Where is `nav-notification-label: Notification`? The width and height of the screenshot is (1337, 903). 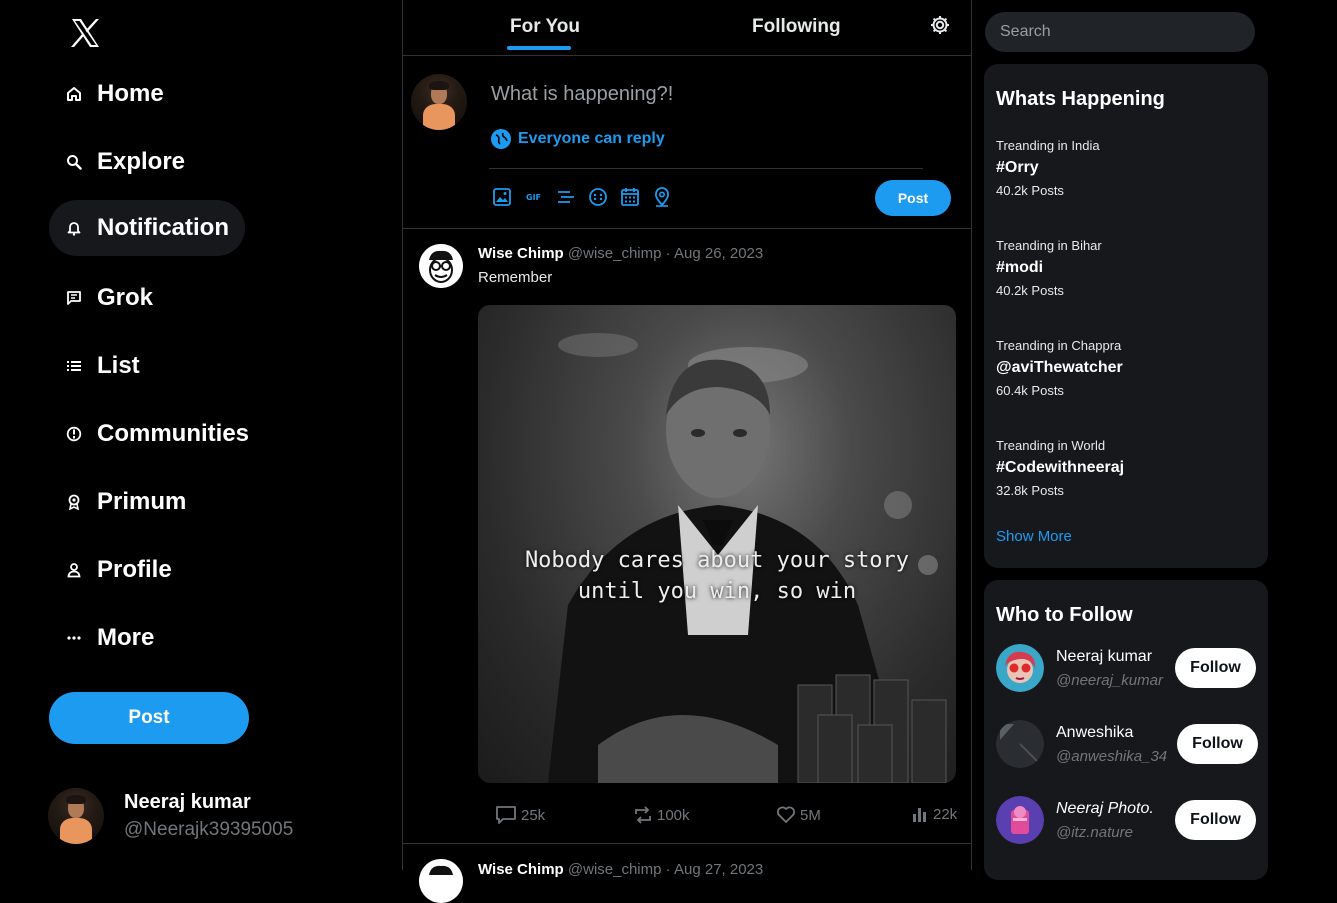
nav-notification-label: Notification is located at coordinates (163, 227).